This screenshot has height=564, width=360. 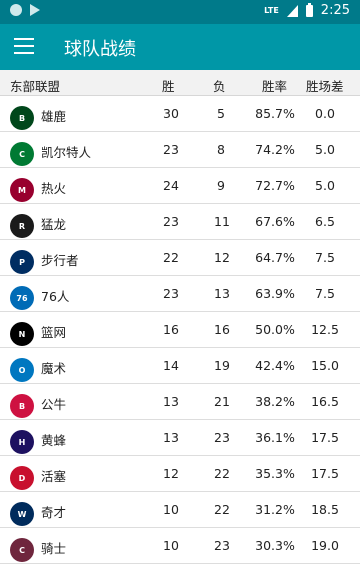 I want to click on team-name: 魔术, so click(x=54, y=368).